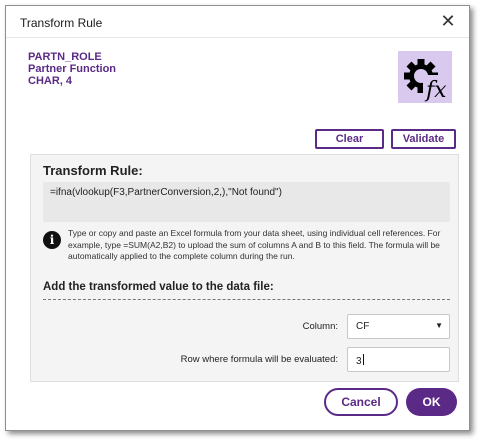 Image resolution: width=480 pixels, height=439 pixels. Describe the element at coordinates (398, 326) in the screenshot. I see `column-select: CF ▼` at that location.